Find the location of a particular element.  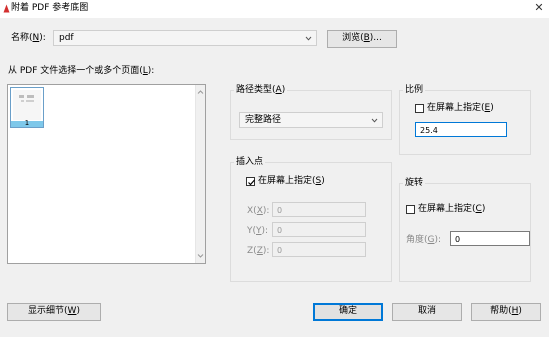

show-details-button: 显示细节(W) is located at coordinates (54, 312).